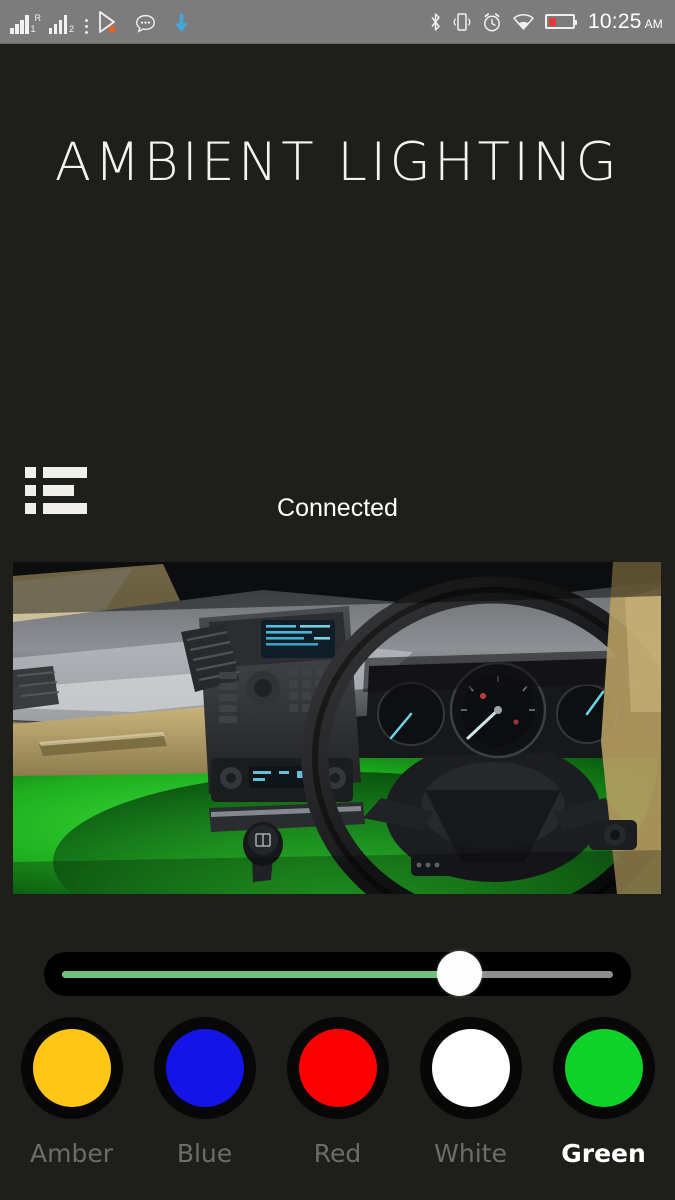  Describe the element at coordinates (337, 508) in the screenshot. I see `connection-status-text: Connected` at that location.